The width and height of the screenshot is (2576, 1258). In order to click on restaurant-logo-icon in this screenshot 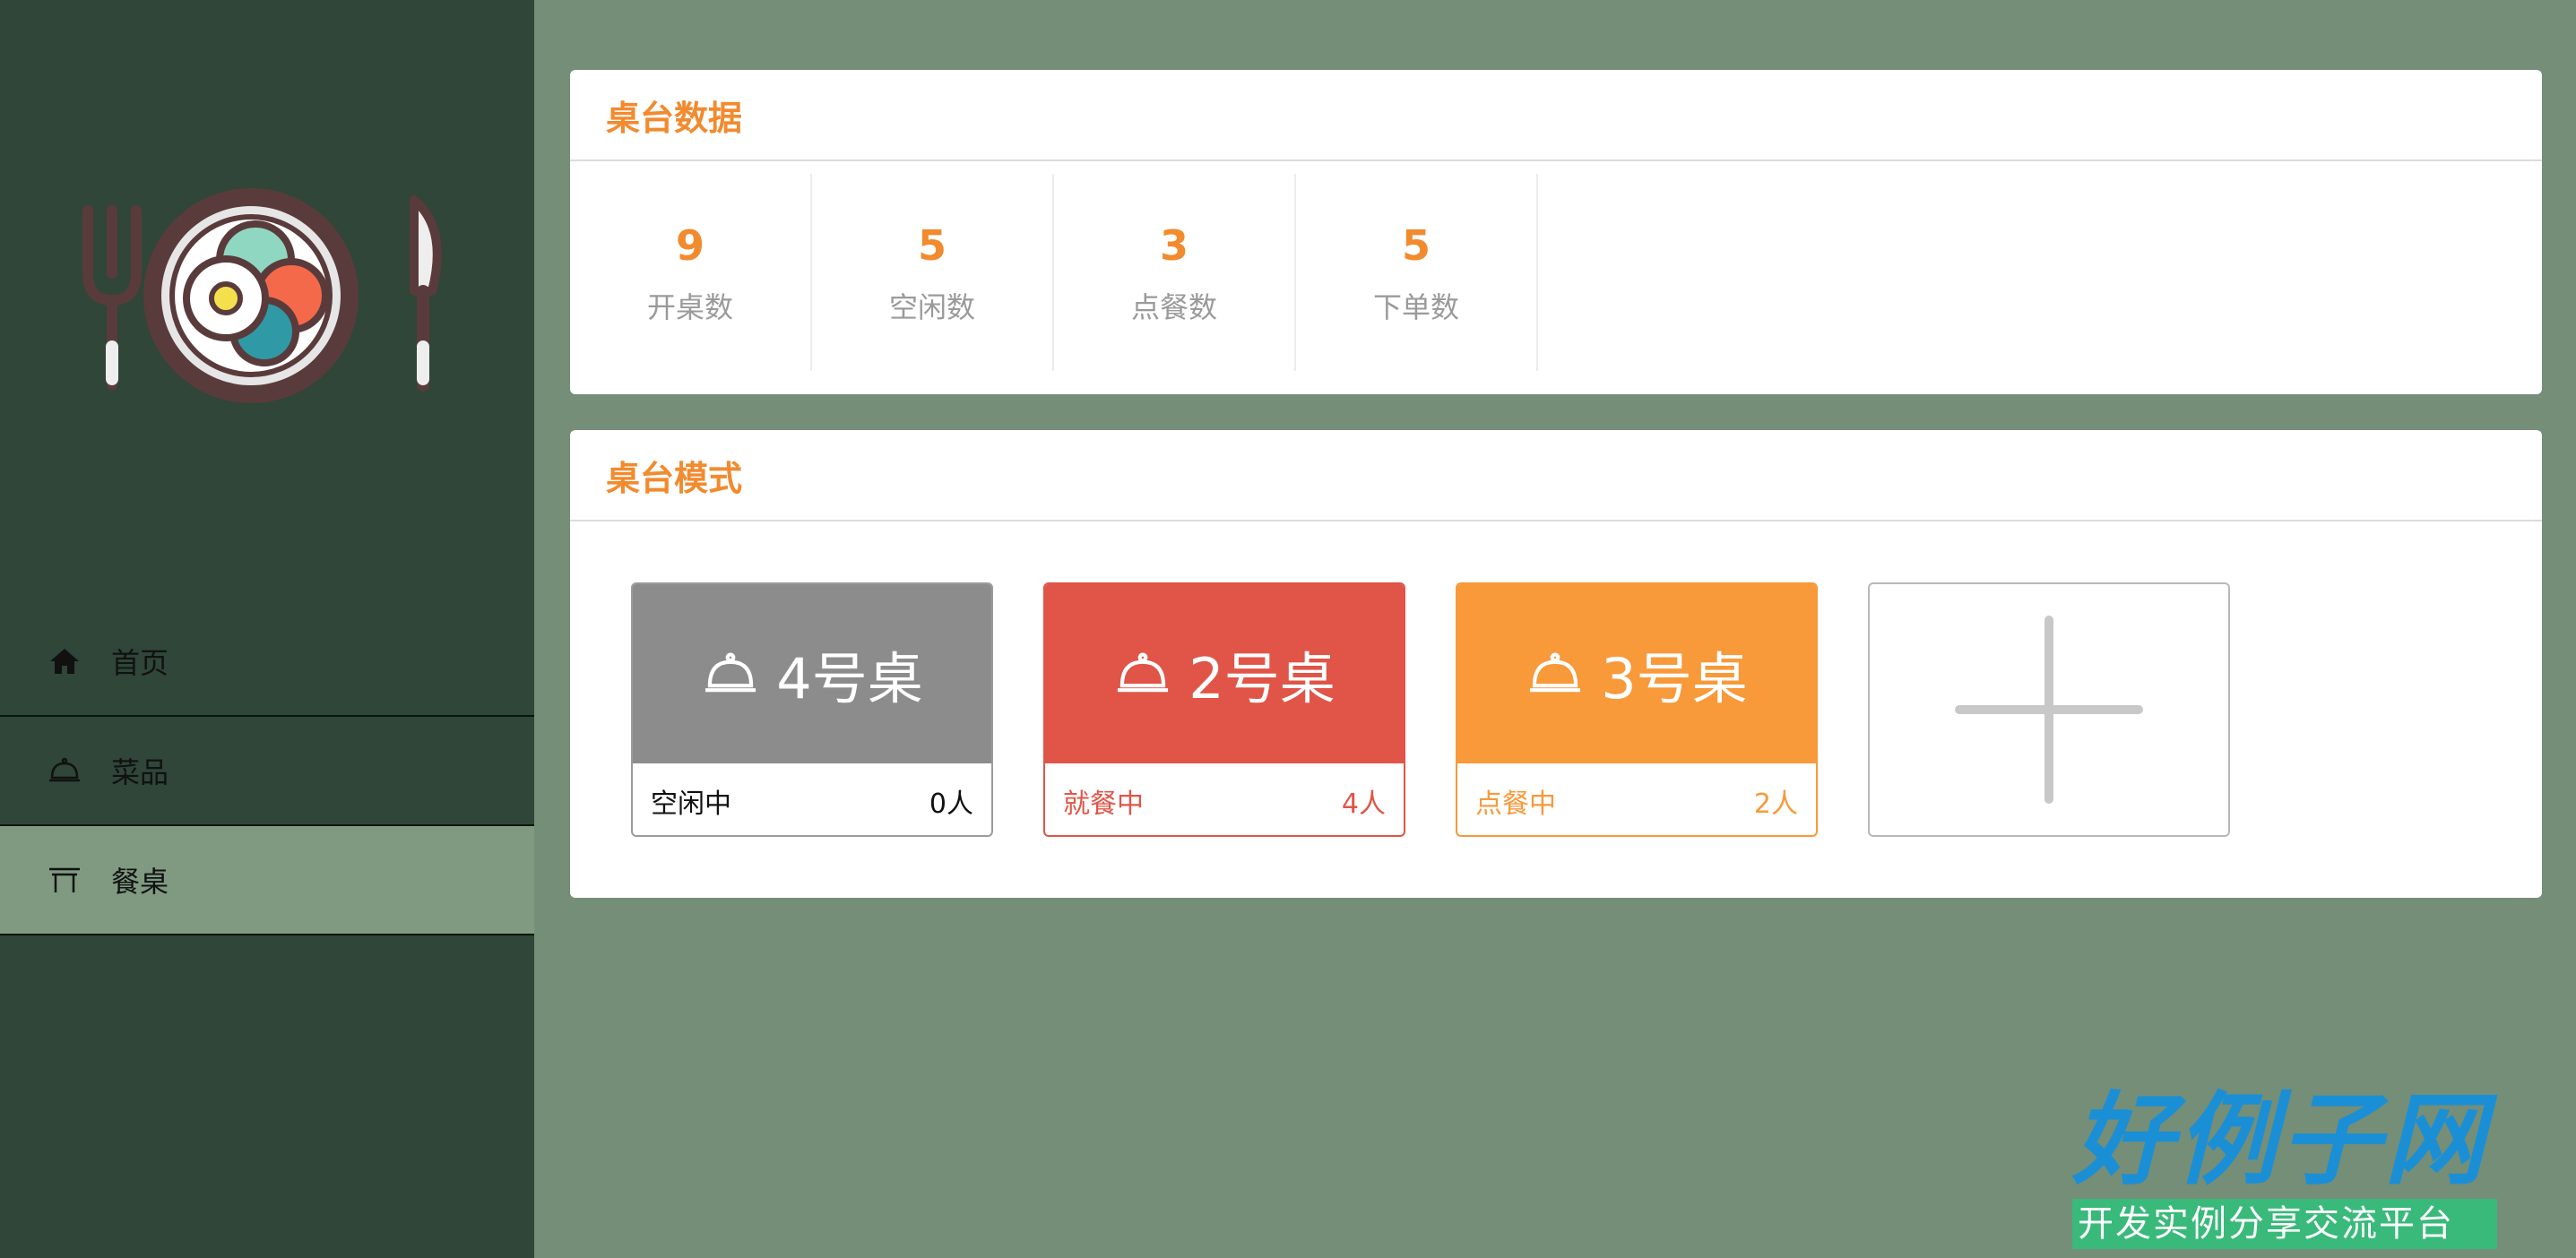, I will do `click(262, 295)`.